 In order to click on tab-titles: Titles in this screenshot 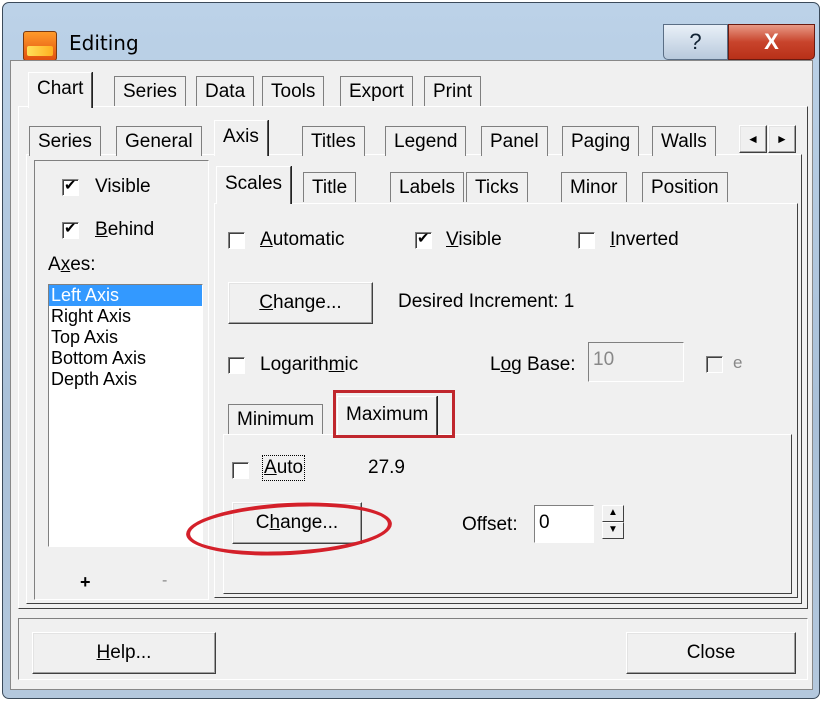, I will do `click(333, 141)`.